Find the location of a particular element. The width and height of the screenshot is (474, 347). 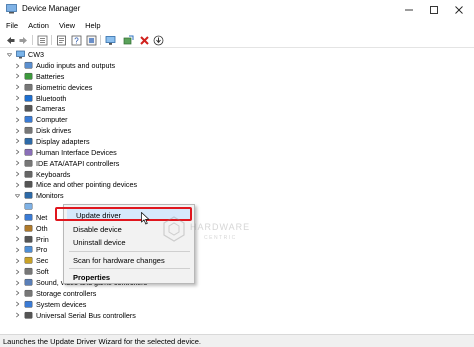

tree-category-item: Biometric devices is located at coordinates (53, 87).